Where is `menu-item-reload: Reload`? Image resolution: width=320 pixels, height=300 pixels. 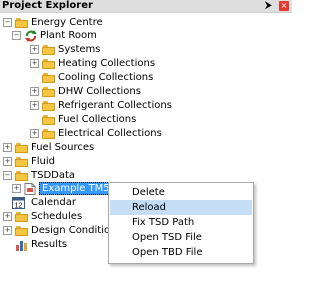
menu-item-reload: Reload is located at coordinates (181, 207).